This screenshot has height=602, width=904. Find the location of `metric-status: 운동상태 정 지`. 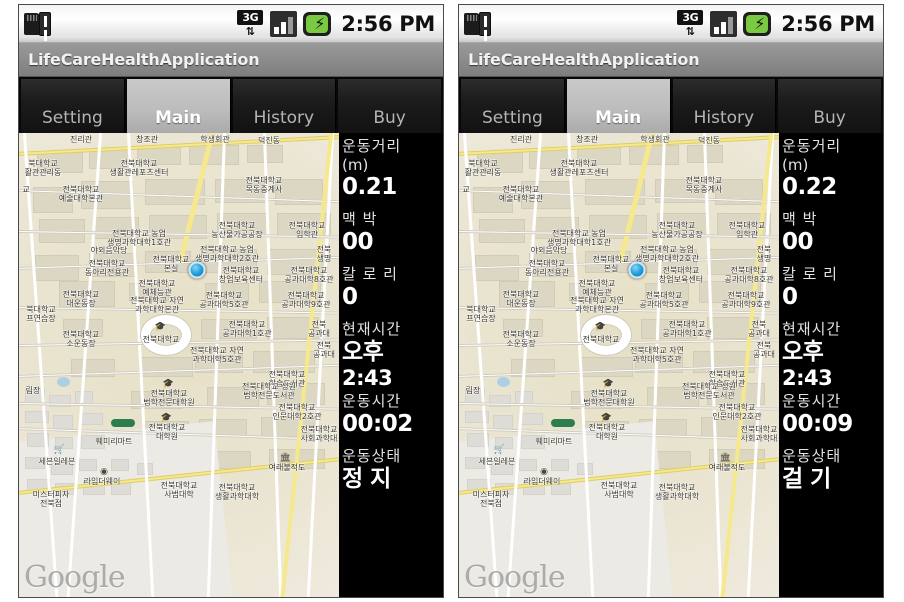

metric-status: 운동상태 정 지 is located at coordinates (392, 469).